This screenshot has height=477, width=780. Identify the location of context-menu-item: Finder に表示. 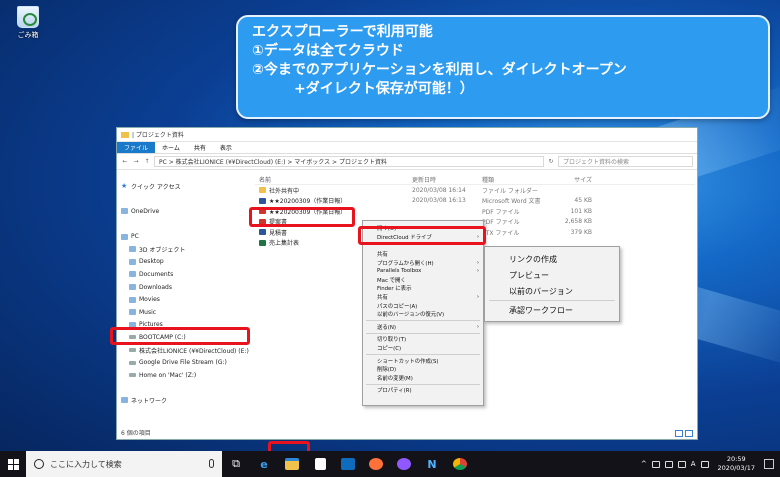
(423, 288).